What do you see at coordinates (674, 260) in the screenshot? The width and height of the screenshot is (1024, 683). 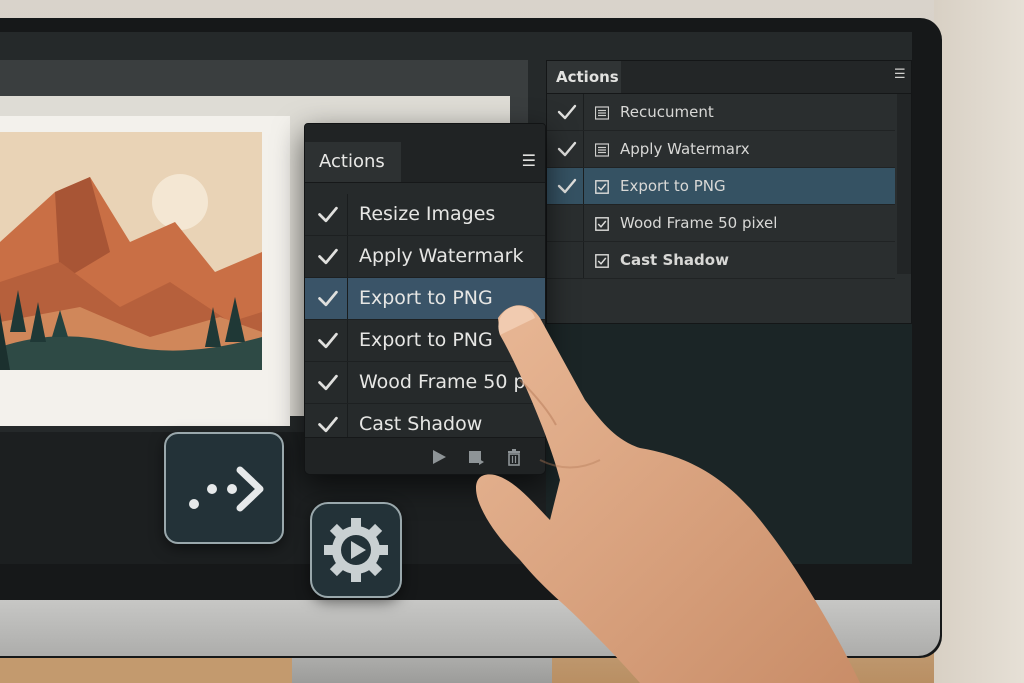 I see `action-label: Cast Shadow` at bounding box center [674, 260].